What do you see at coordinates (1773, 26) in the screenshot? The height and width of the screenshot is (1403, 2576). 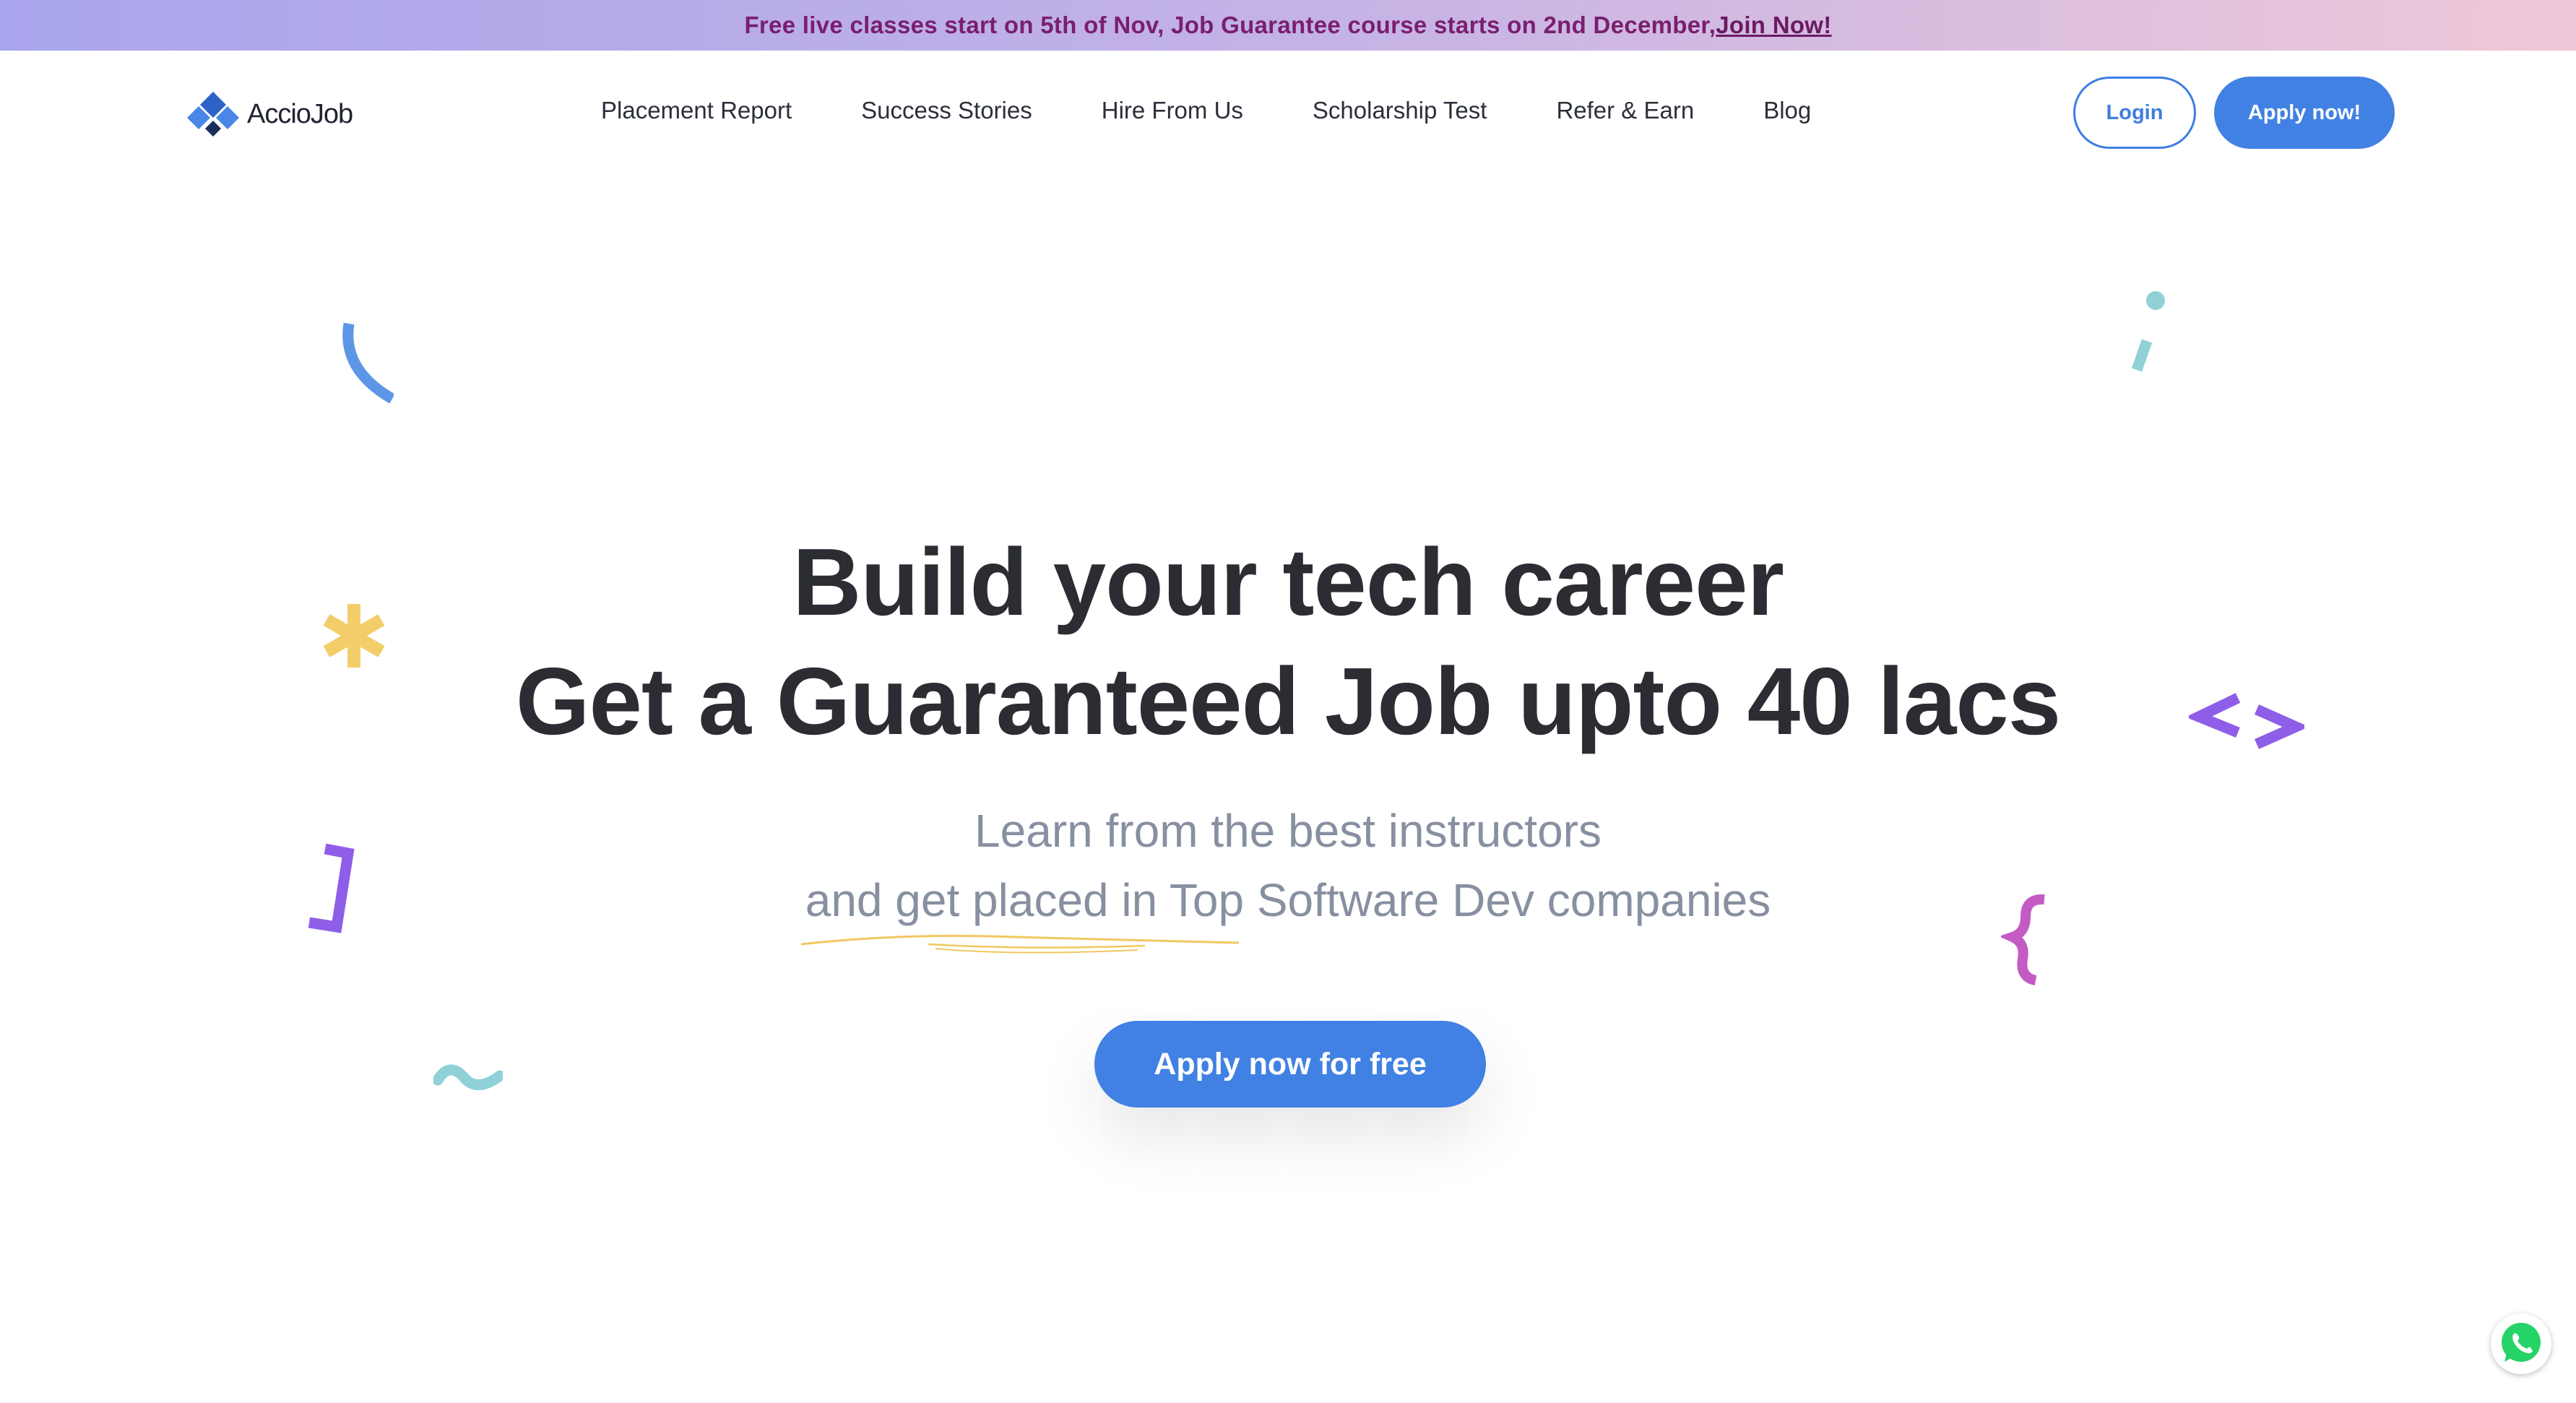 I see `join-now-link: Join Now!` at bounding box center [1773, 26].